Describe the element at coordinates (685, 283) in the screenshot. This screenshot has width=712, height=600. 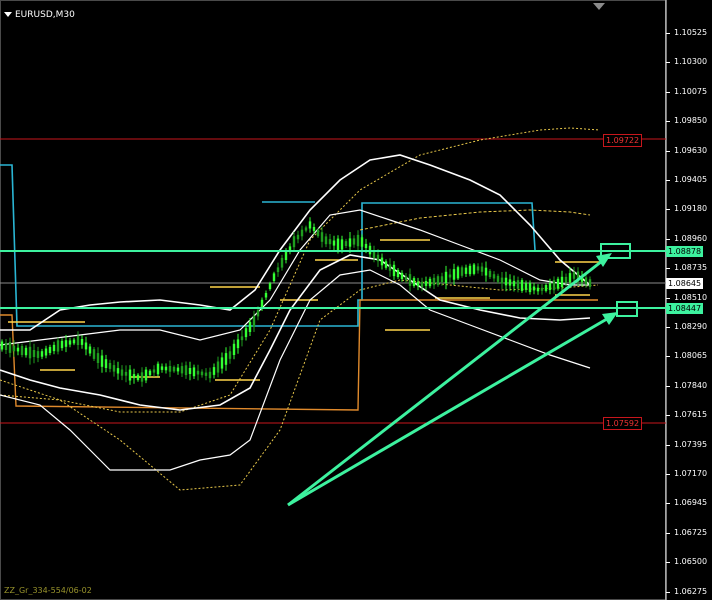
I see `current-price-tag: 1.08645` at that location.